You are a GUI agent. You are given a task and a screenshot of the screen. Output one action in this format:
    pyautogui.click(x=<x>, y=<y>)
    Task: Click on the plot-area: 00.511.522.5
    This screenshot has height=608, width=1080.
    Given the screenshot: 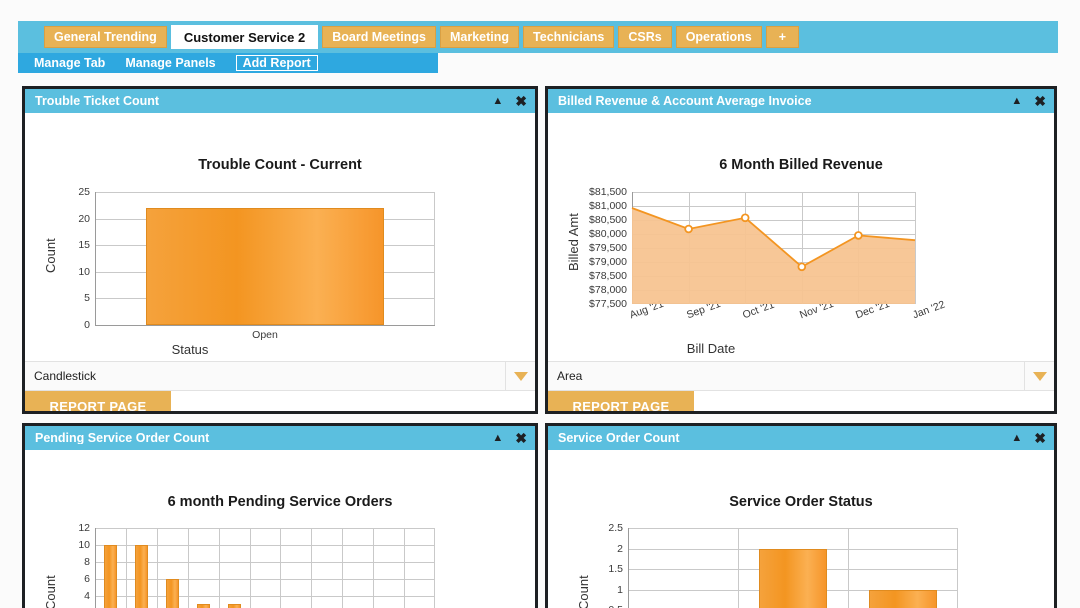 What is the action you would take?
    pyautogui.click(x=783, y=565)
    